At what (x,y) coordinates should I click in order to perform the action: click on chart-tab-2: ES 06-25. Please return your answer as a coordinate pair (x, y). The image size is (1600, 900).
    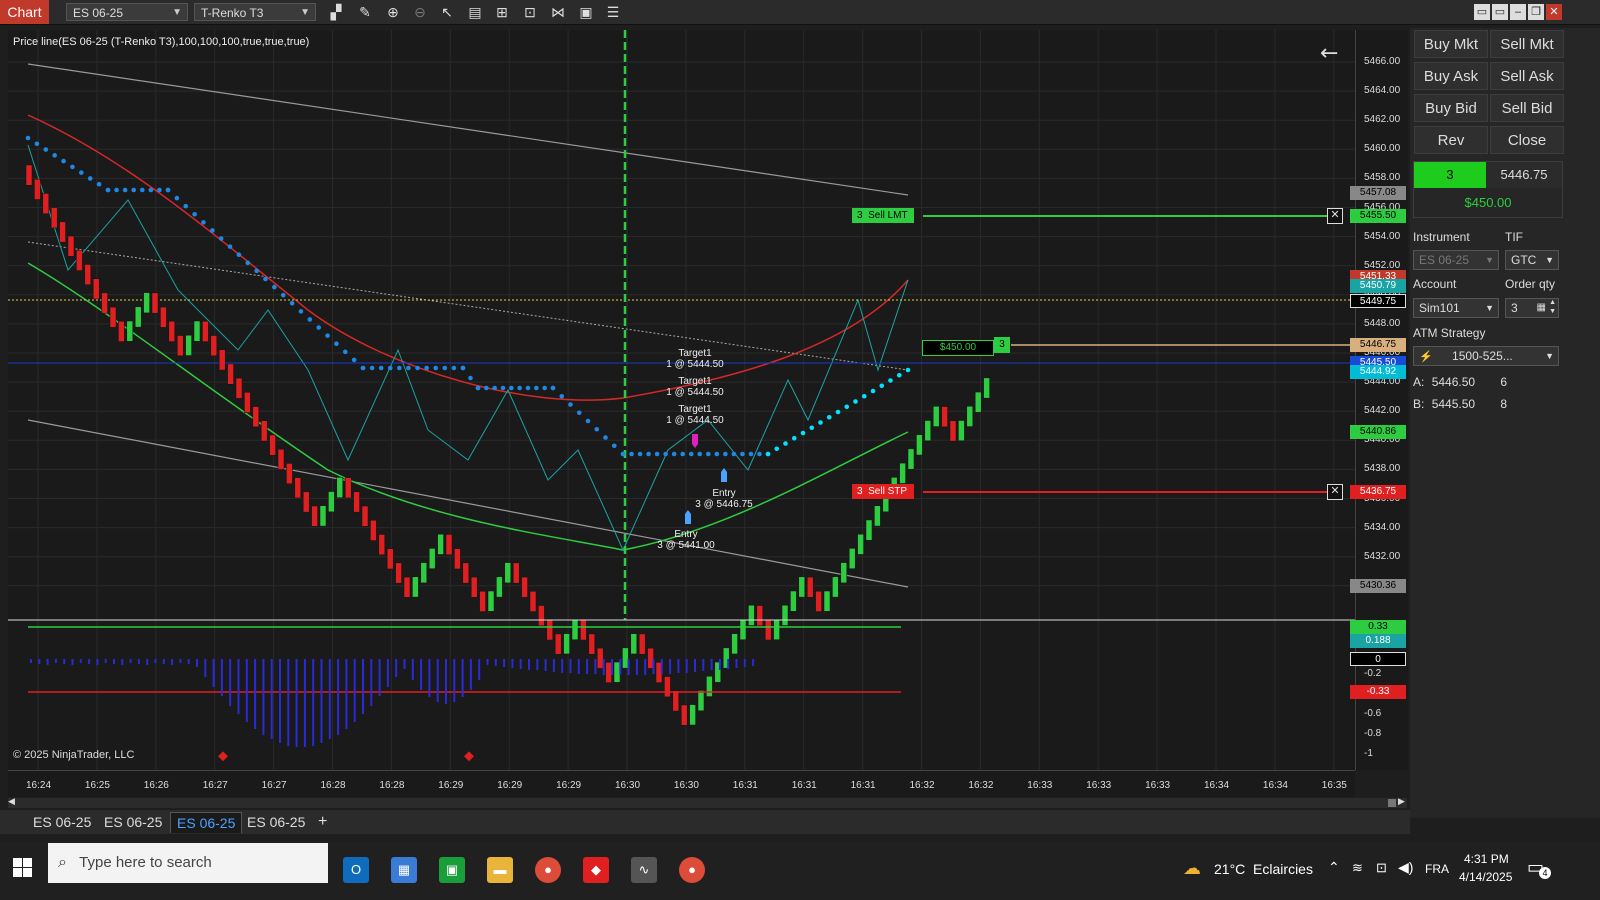
    Looking at the image, I should click on (133, 822).